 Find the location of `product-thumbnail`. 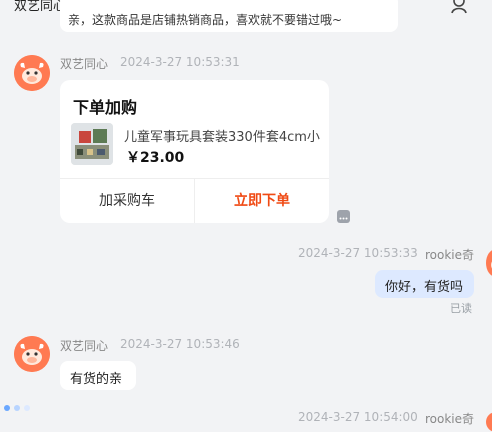

product-thumbnail is located at coordinates (92, 144).